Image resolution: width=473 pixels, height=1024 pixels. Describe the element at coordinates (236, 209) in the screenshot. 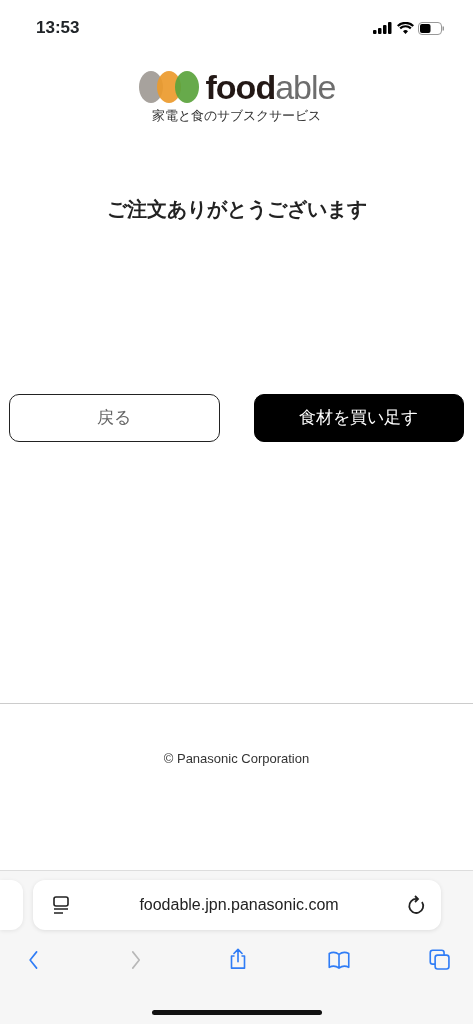

I see `page-title: ご注文ありがとうございます` at that location.